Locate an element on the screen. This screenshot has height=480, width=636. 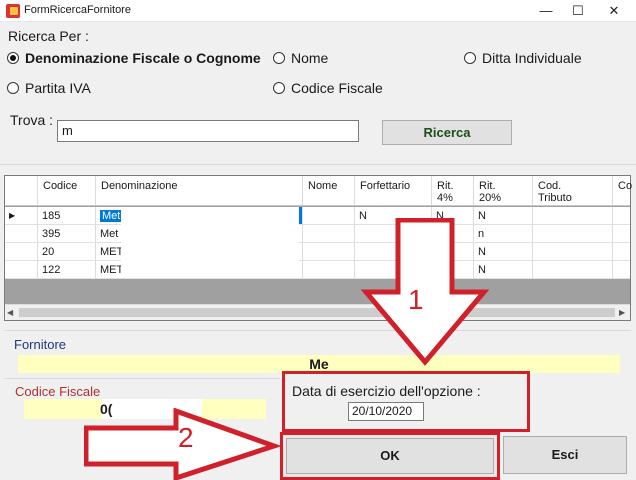
table-row: ▶ 185 Met N N N is located at coordinates (317, 216).